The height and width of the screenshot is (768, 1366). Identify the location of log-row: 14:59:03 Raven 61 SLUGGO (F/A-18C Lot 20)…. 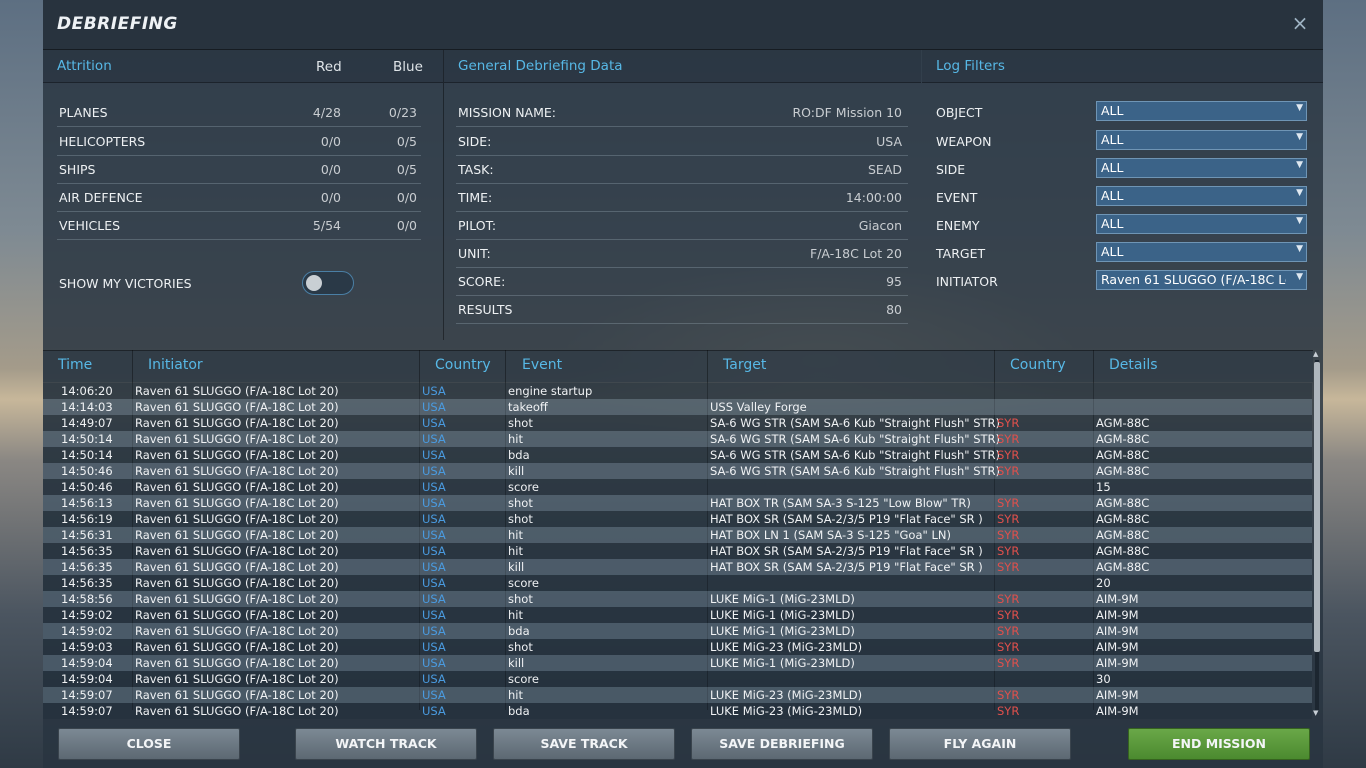
(677, 647).